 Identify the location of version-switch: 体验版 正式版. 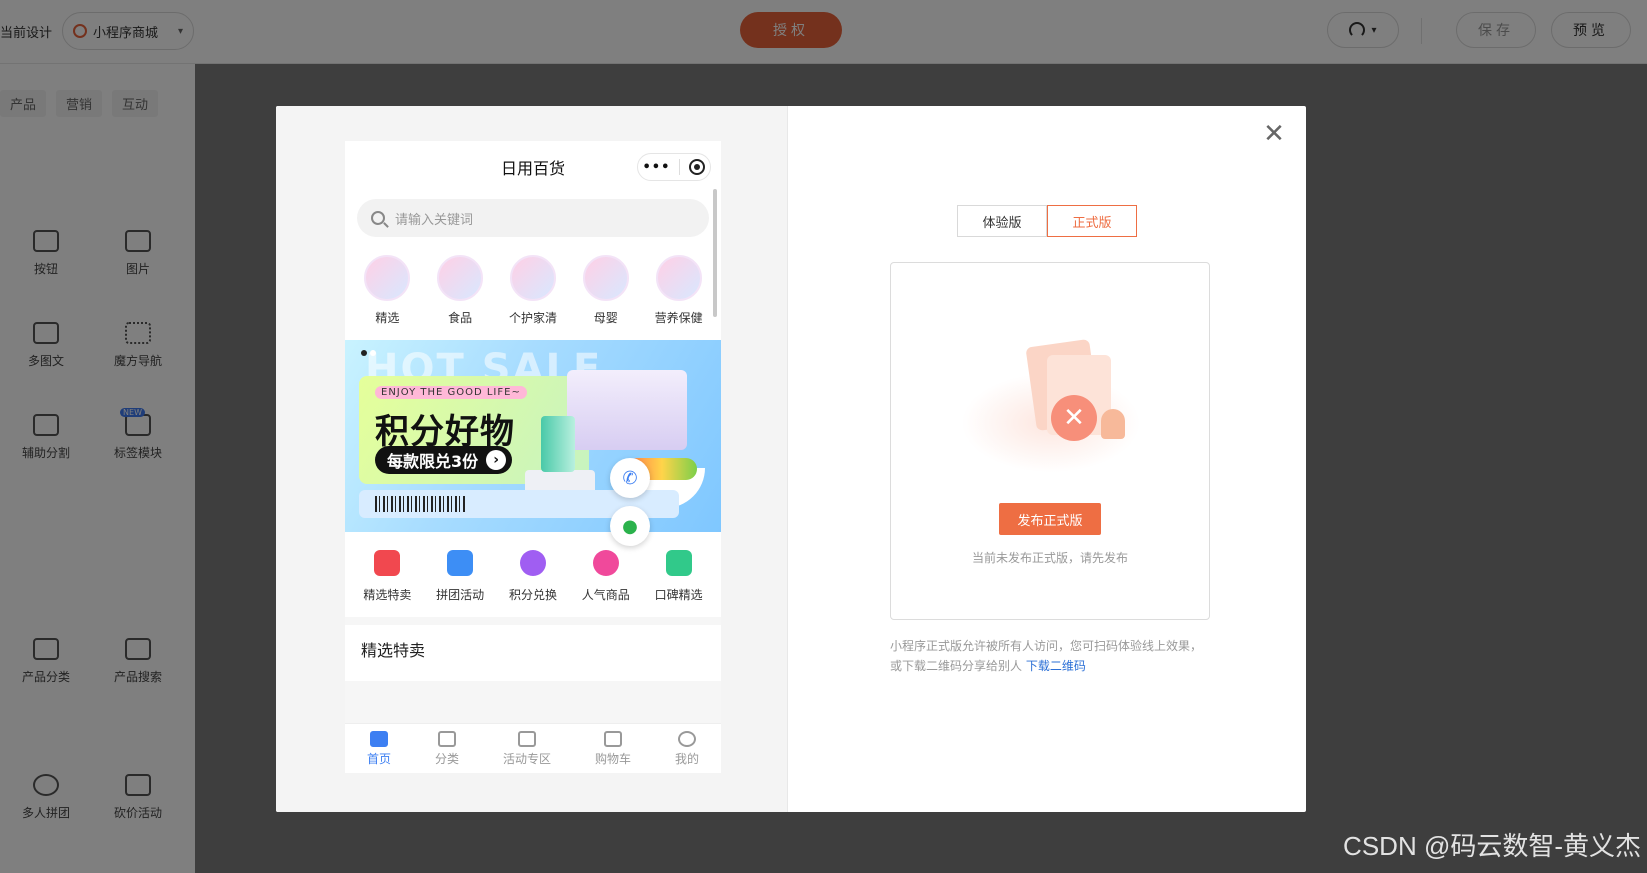
(1047, 221).